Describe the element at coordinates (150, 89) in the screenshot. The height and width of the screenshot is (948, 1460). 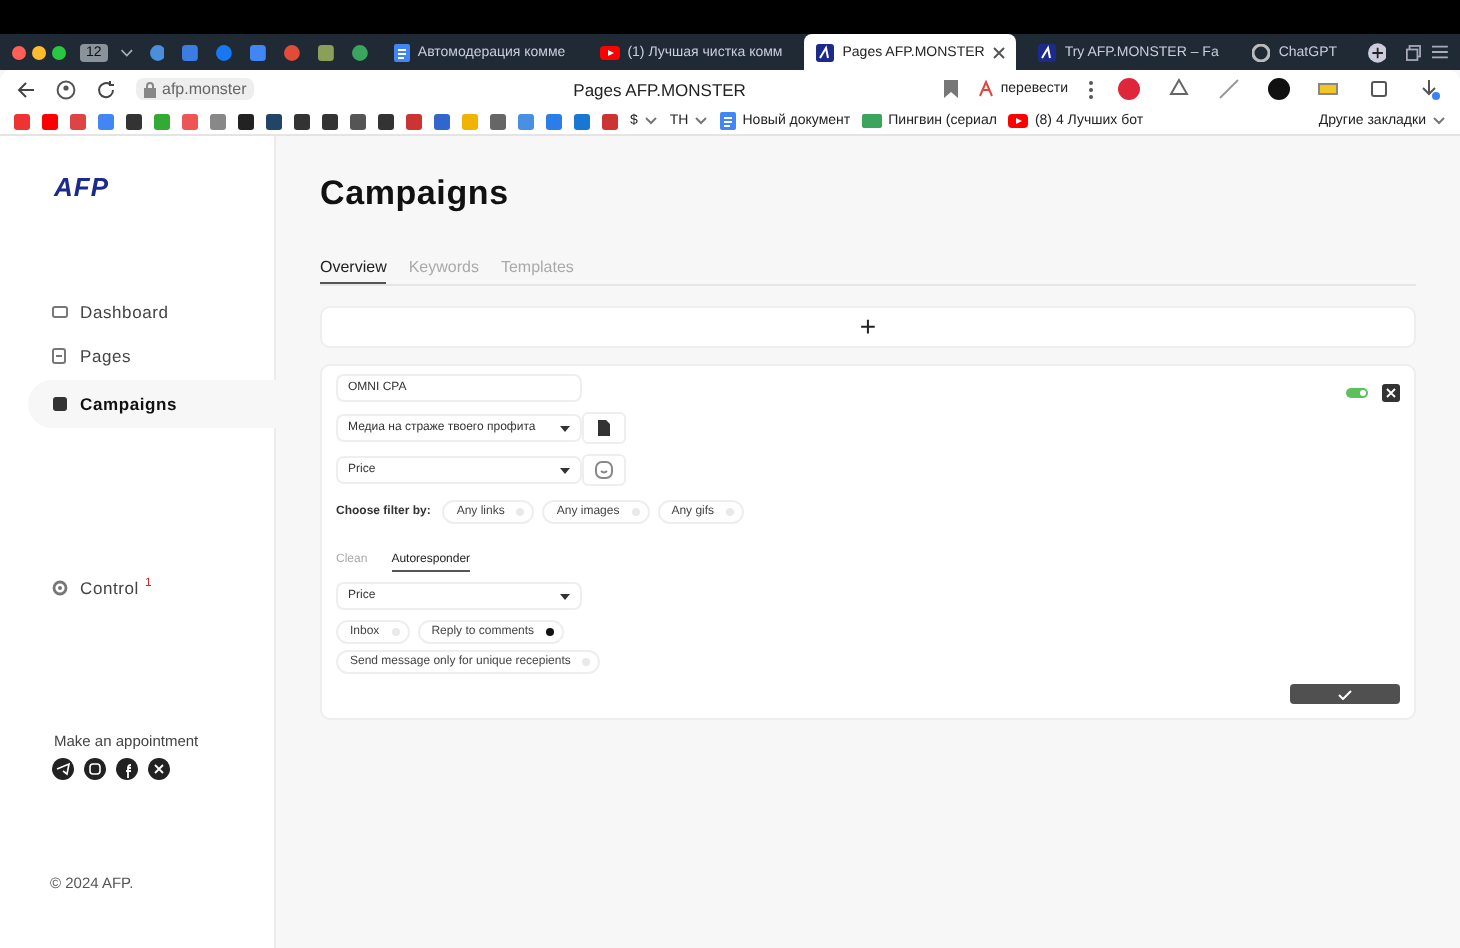
I see `lock-icon` at that location.